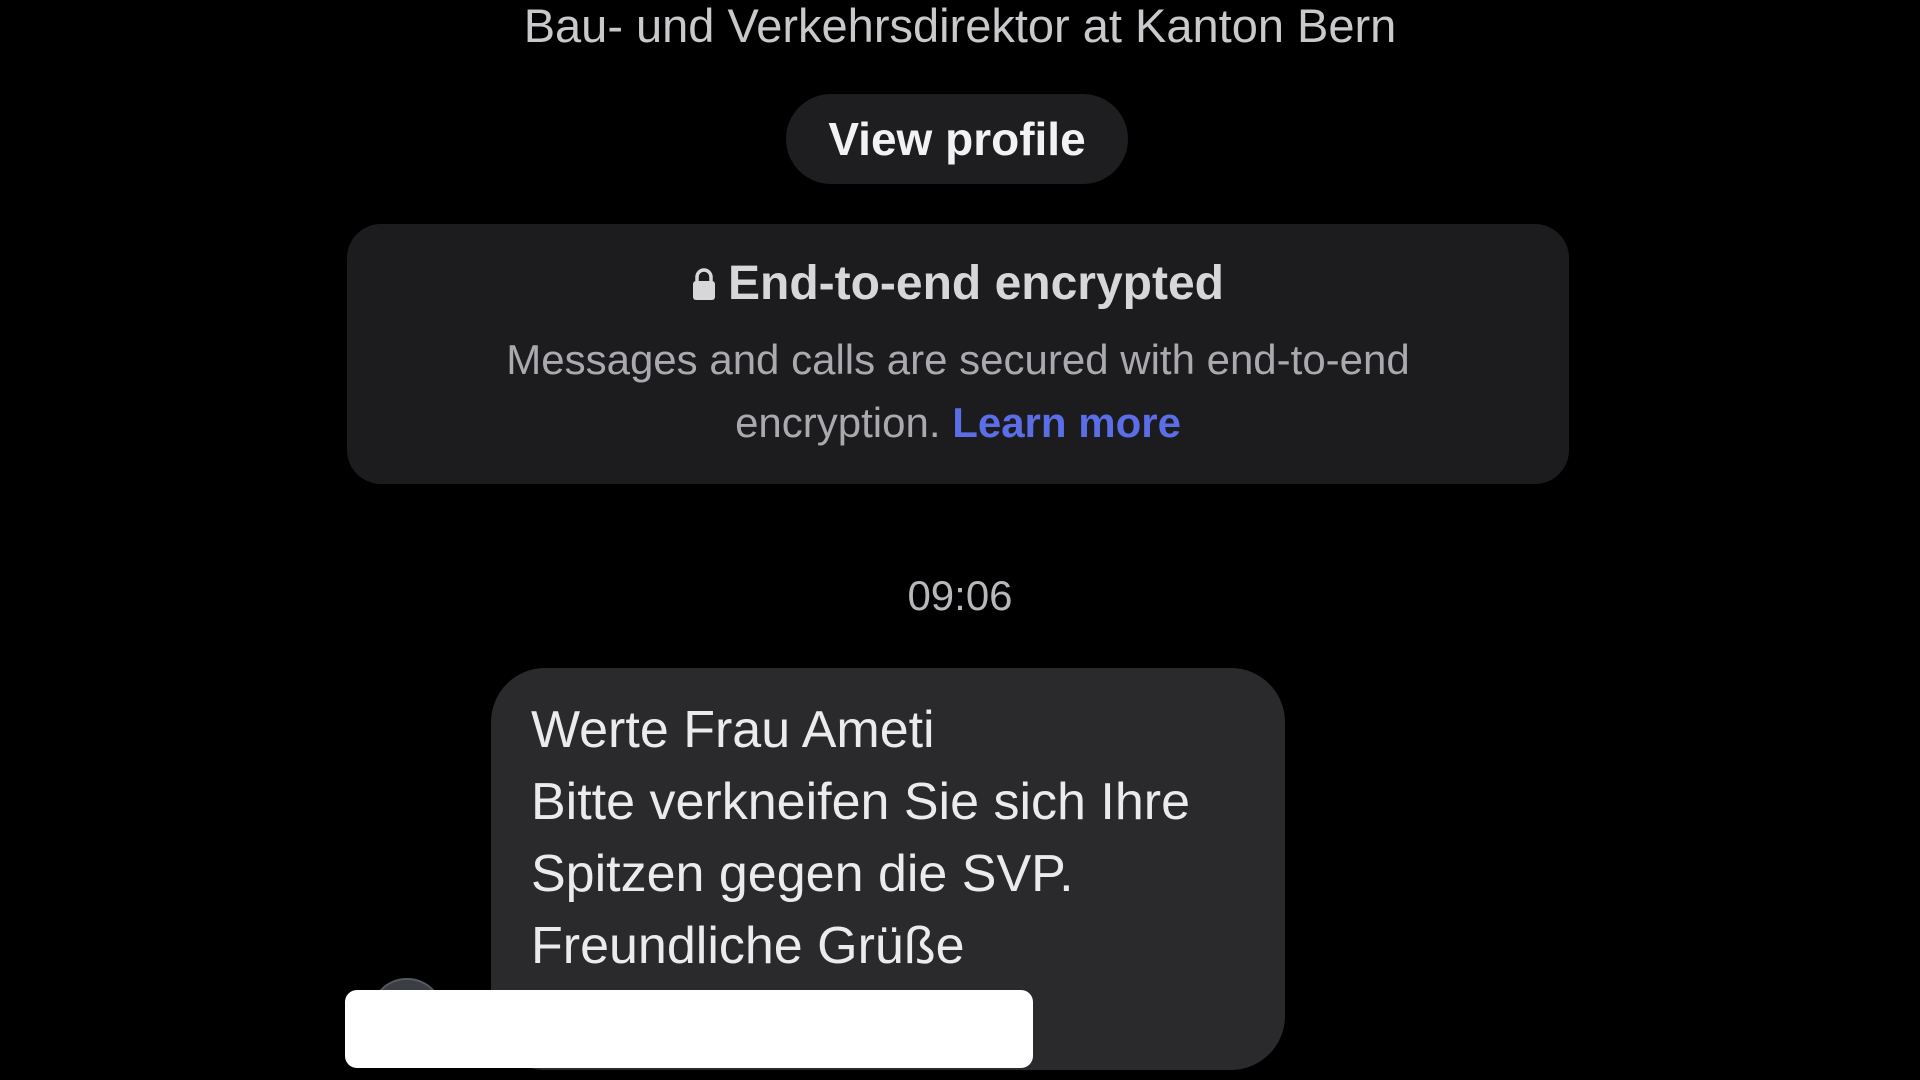  I want to click on encryption-title-row: End-to-end encrypted, so click(958, 284).